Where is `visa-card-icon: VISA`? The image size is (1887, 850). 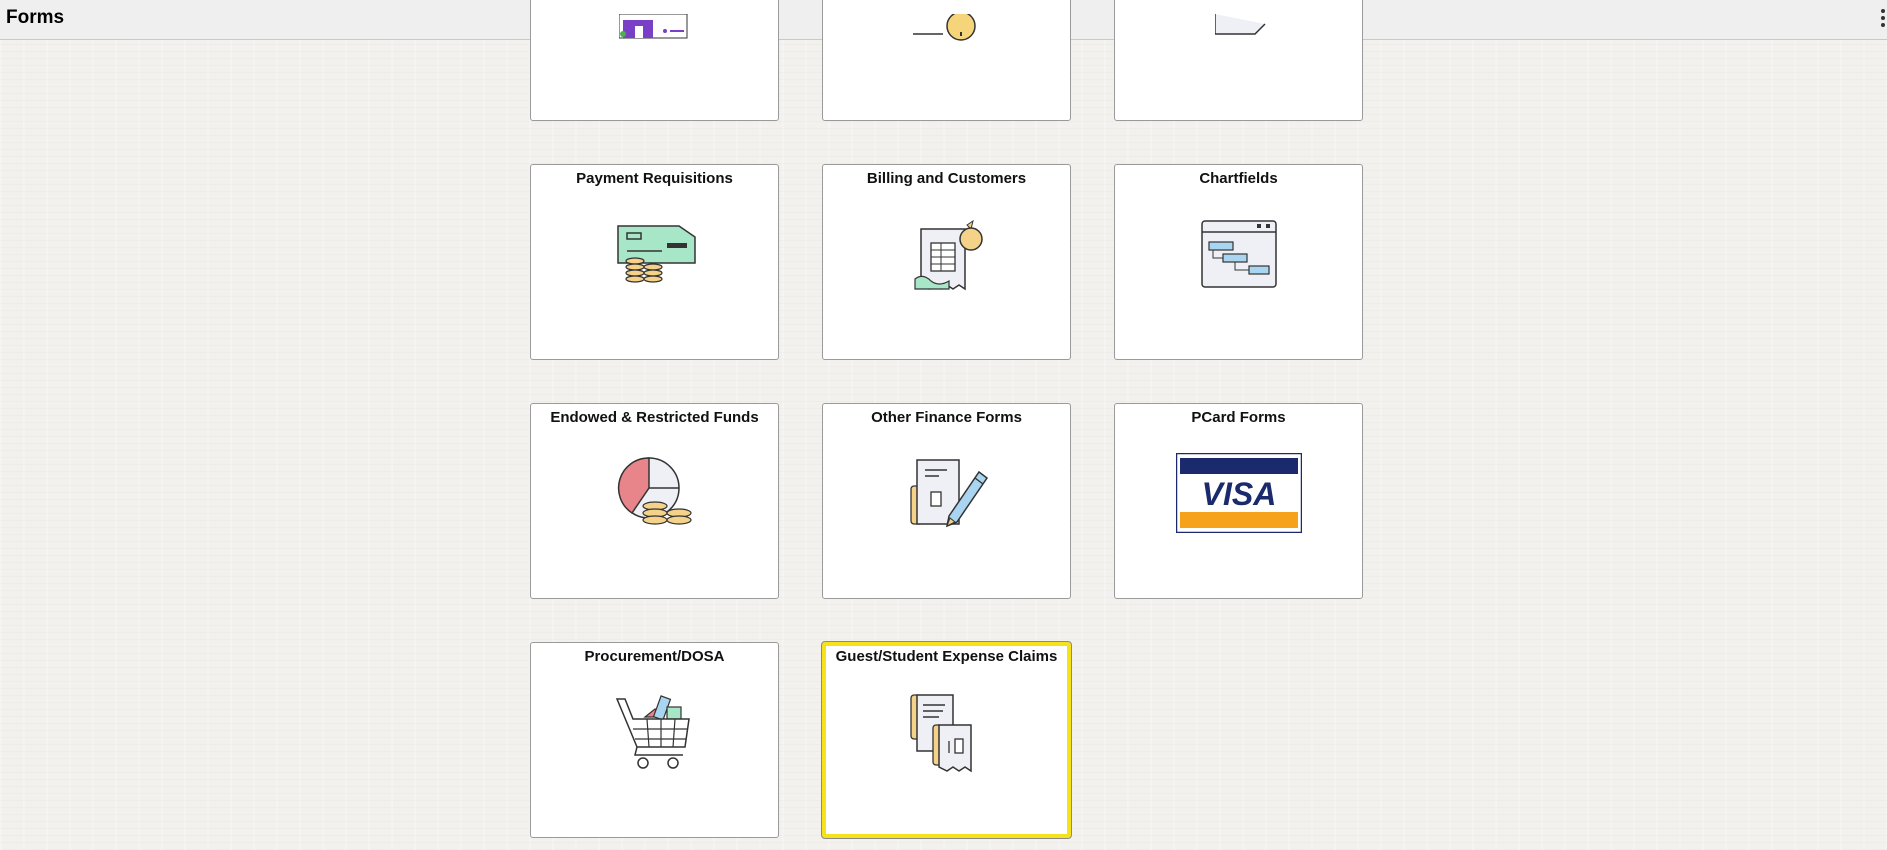
visa-card-icon: VISA is located at coordinates (1239, 493).